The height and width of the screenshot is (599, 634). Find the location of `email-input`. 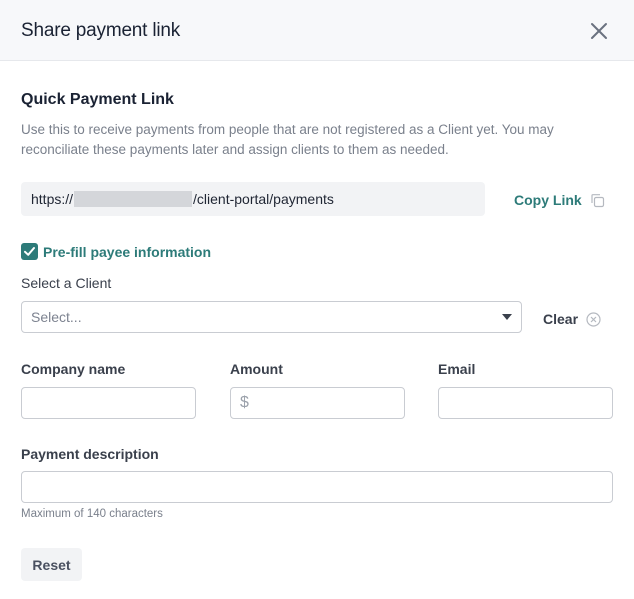

email-input is located at coordinates (525, 403).